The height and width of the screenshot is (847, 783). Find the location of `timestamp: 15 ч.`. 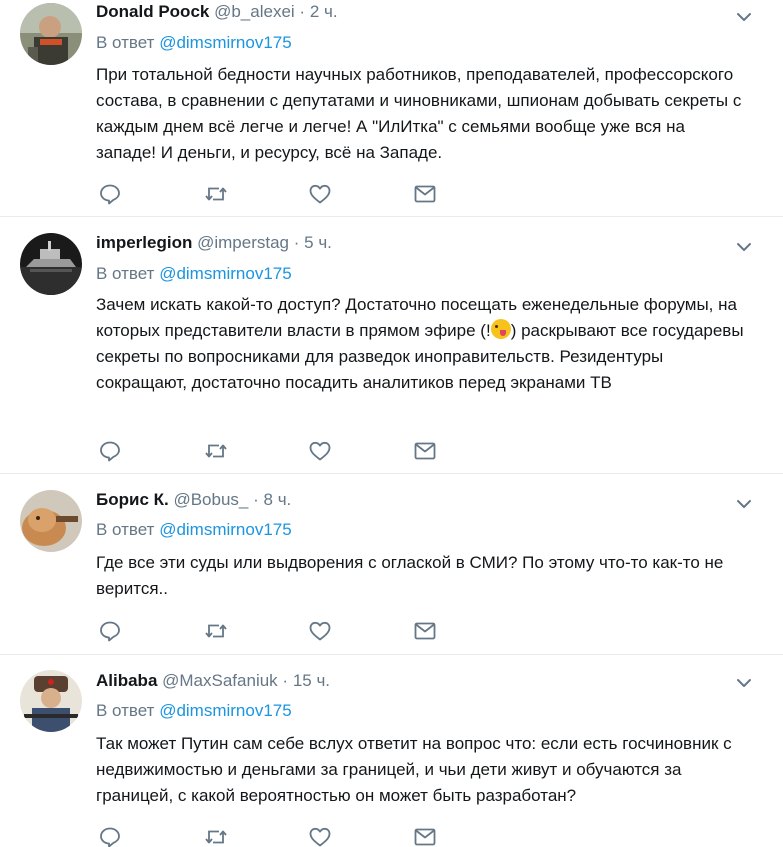

timestamp: 15 ч. is located at coordinates (311, 680).